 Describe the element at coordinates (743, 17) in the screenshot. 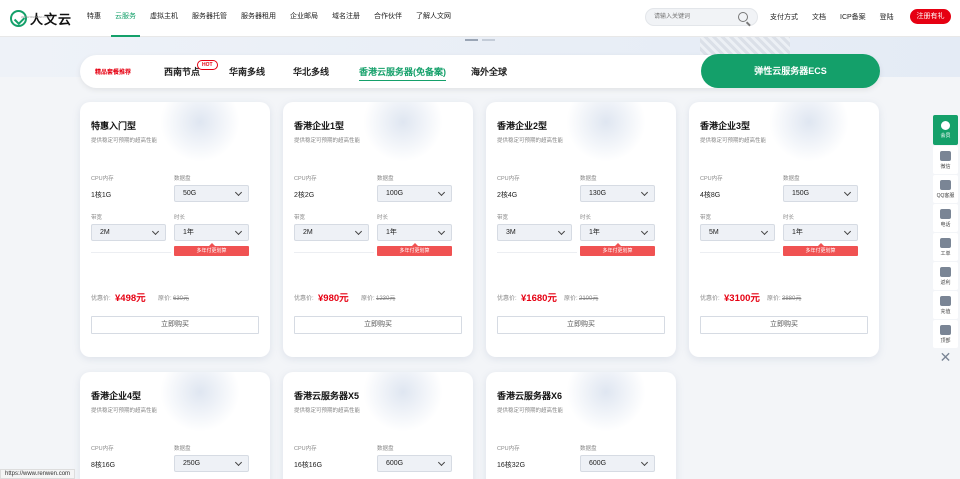

I see `search-icon` at that location.